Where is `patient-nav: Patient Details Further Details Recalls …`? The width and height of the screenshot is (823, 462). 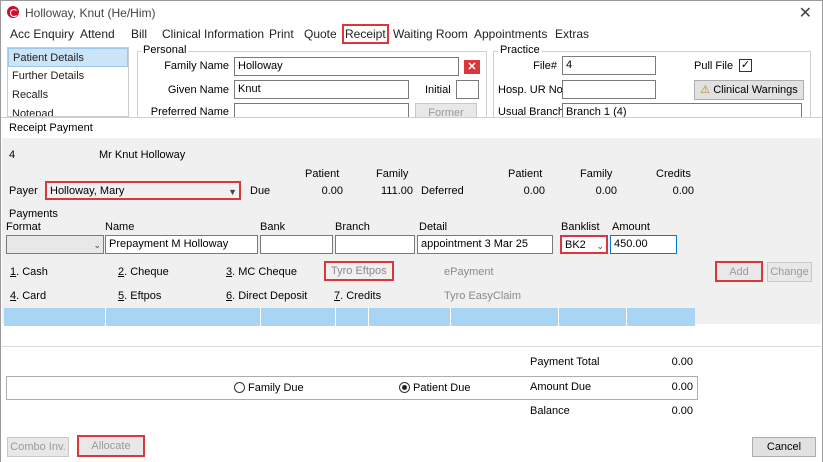 patient-nav: Patient Details Further Details Recalls … is located at coordinates (68, 82).